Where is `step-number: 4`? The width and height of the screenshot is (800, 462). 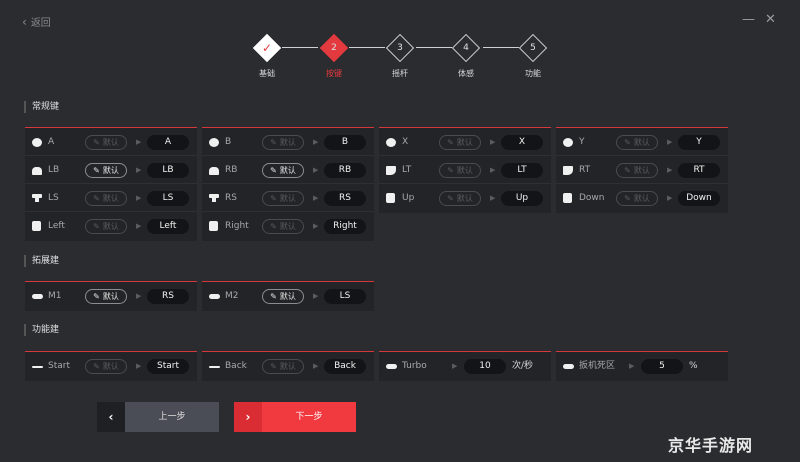 step-number: 4 is located at coordinates (466, 48).